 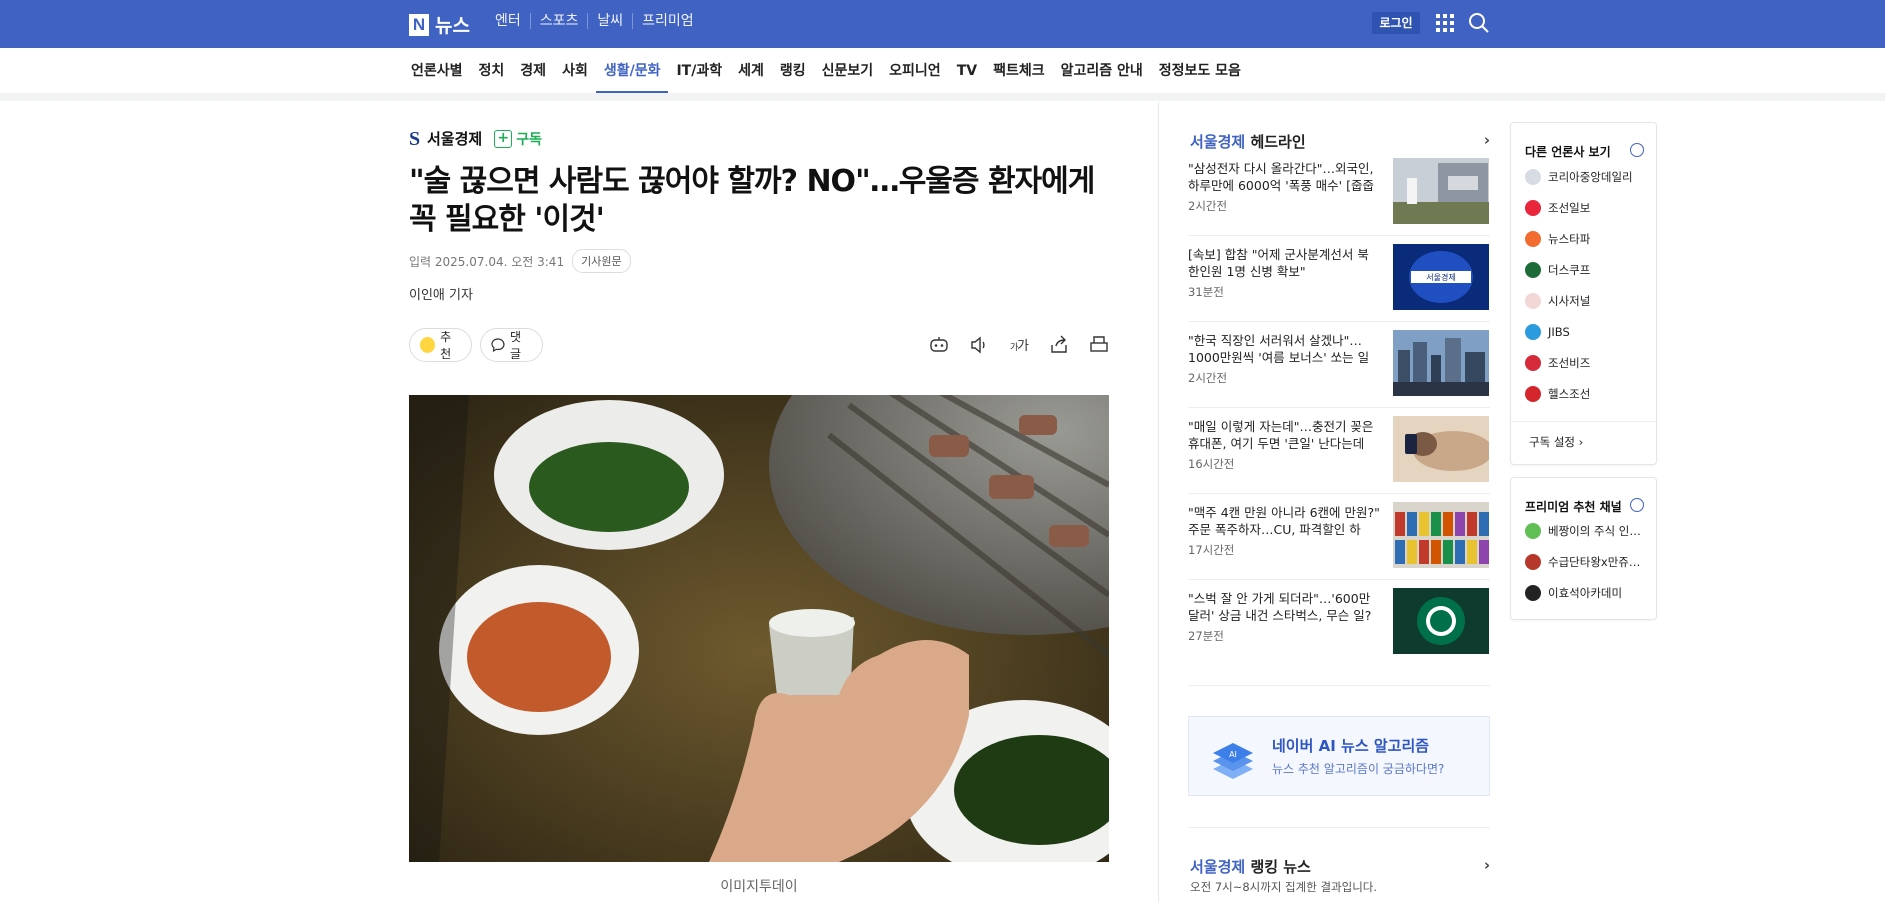 What do you see at coordinates (1573, 507) in the screenshot?
I see `premium-title: 프리미엄 추천 채널` at bounding box center [1573, 507].